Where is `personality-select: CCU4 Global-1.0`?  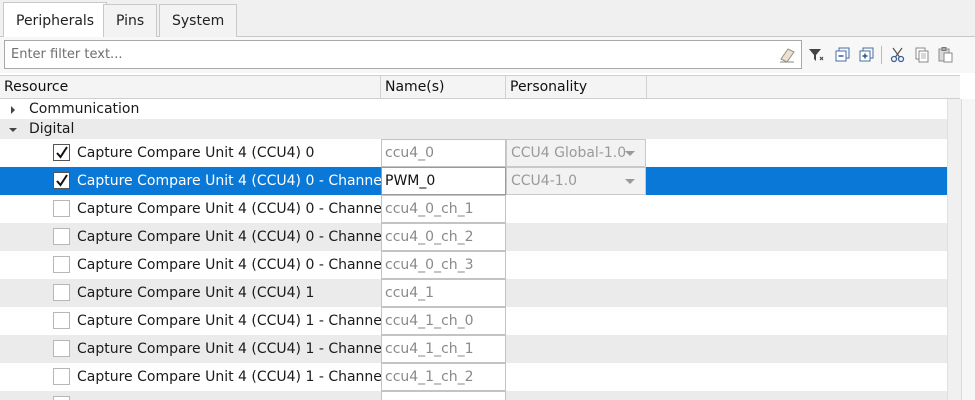
personality-select: CCU4 Global-1.0 is located at coordinates (576, 153).